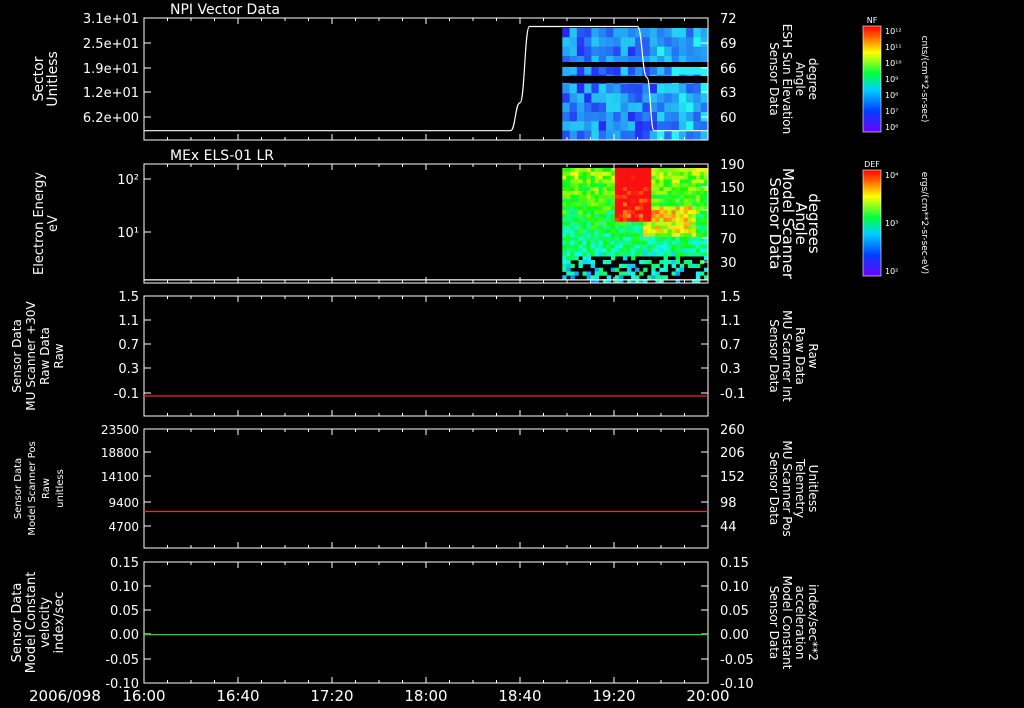 This screenshot has width=1024, height=708. Describe the element at coordinates (707, 696) in the screenshot. I see `x-tick-label: 20:00` at that location.